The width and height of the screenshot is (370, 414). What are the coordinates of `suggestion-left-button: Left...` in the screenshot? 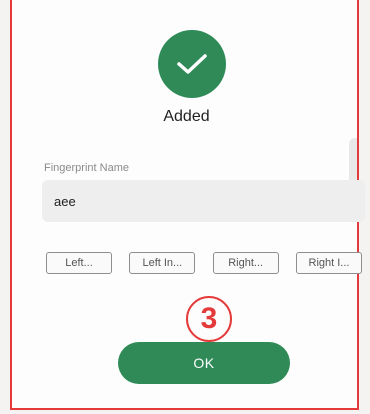 It's located at (79, 263).